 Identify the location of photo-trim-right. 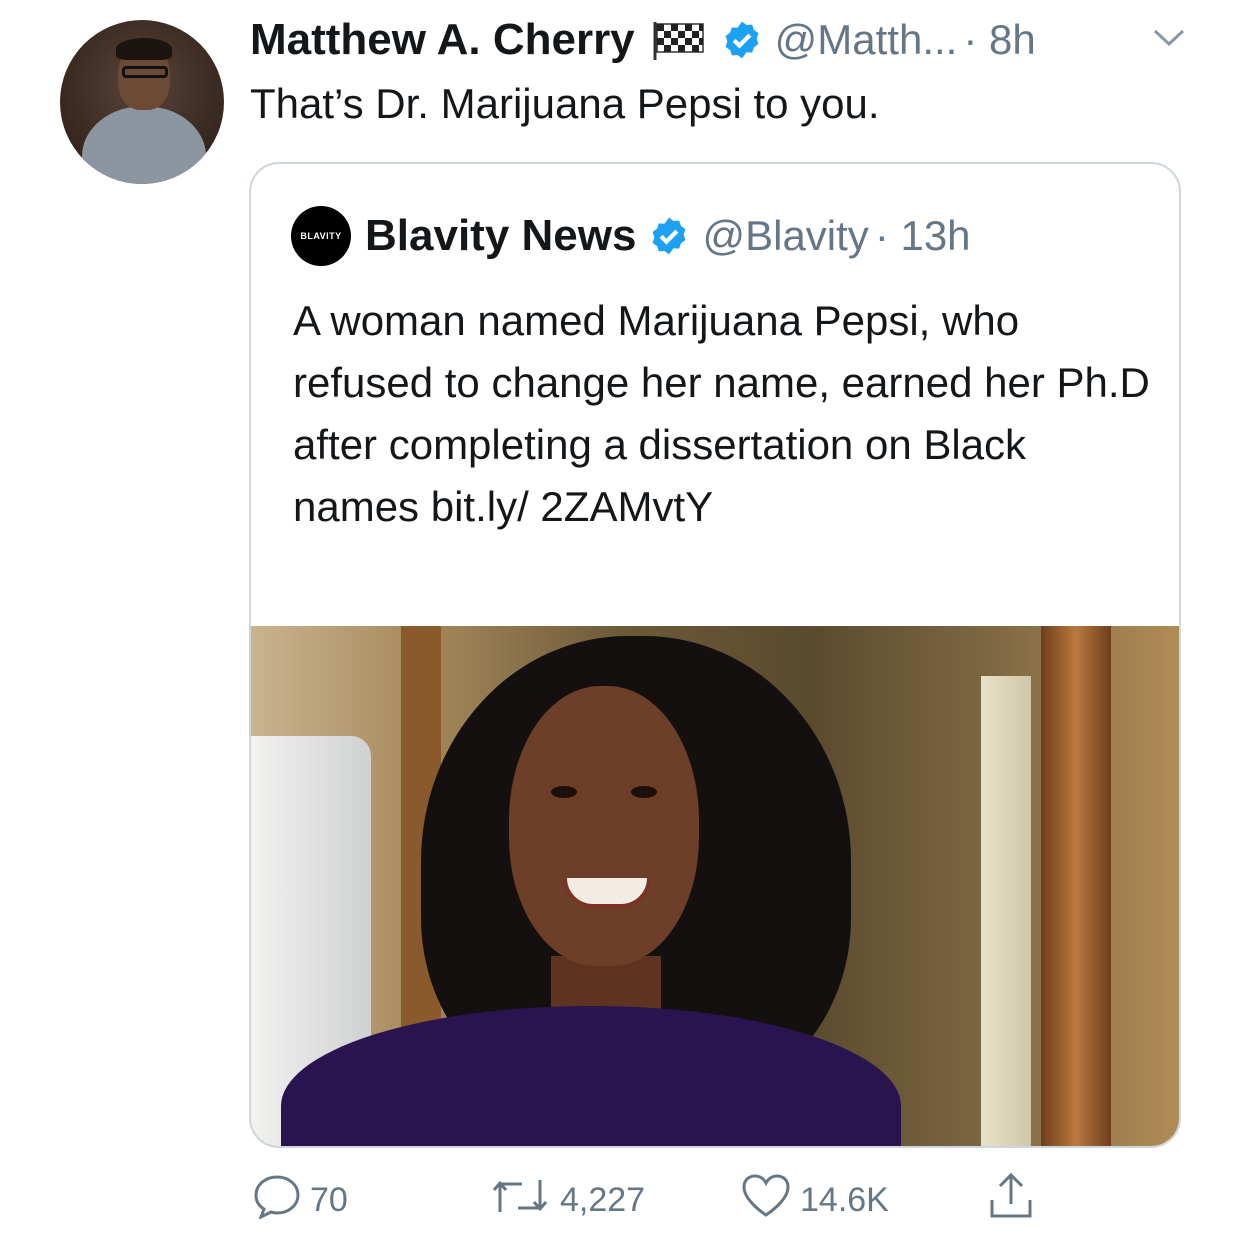
(1076, 886).